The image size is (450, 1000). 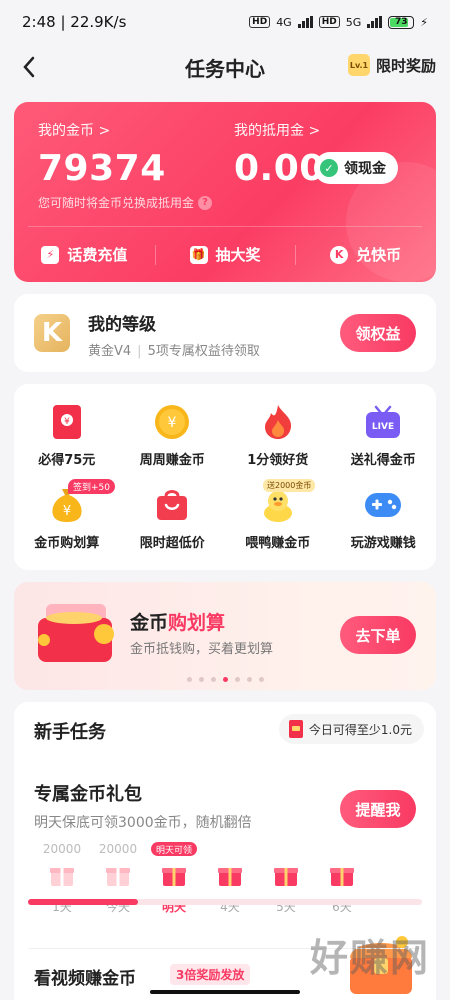 What do you see at coordinates (383, 505) in the screenshot?
I see `gamepad-icon` at bounding box center [383, 505].